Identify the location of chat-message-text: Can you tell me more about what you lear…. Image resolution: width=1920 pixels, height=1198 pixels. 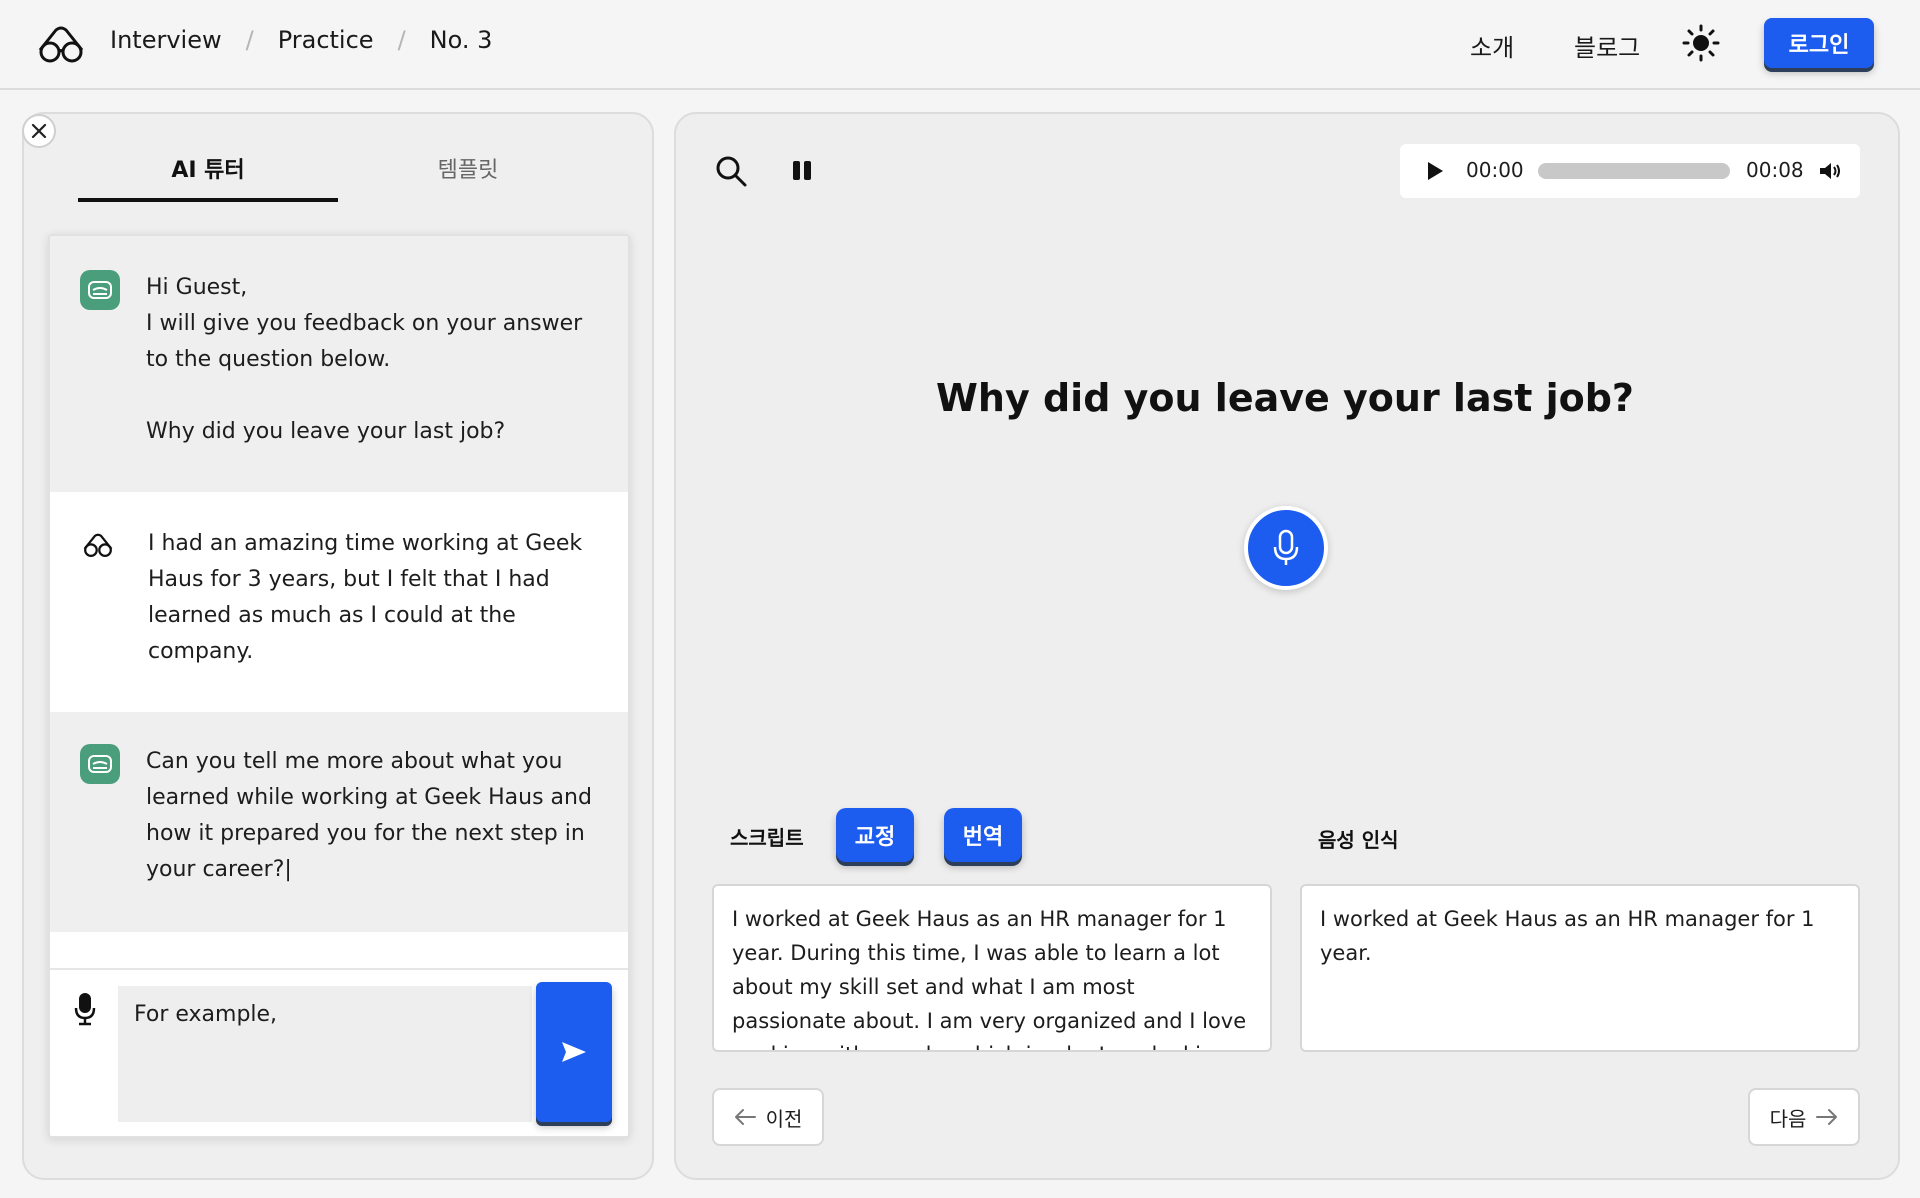
(372, 815).